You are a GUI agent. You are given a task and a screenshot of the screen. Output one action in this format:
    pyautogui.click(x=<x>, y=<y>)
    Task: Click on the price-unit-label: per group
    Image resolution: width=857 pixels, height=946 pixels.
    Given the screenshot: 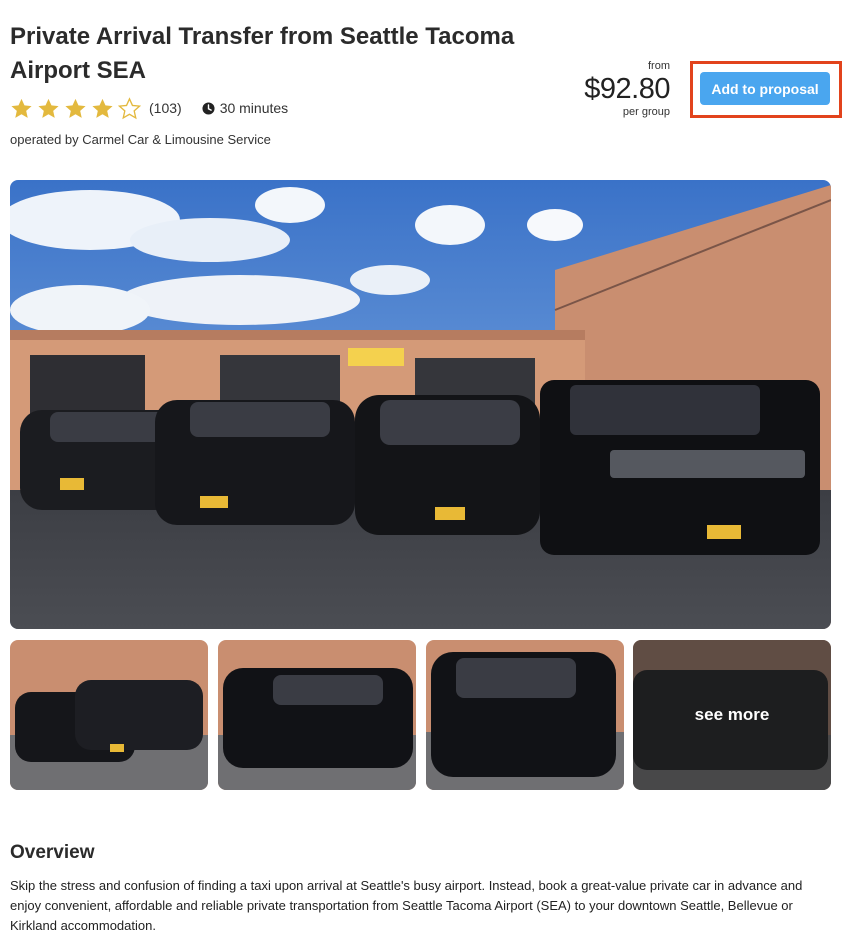 What is the action you would take?
    pyautogui.click(x=646, y=112)
    